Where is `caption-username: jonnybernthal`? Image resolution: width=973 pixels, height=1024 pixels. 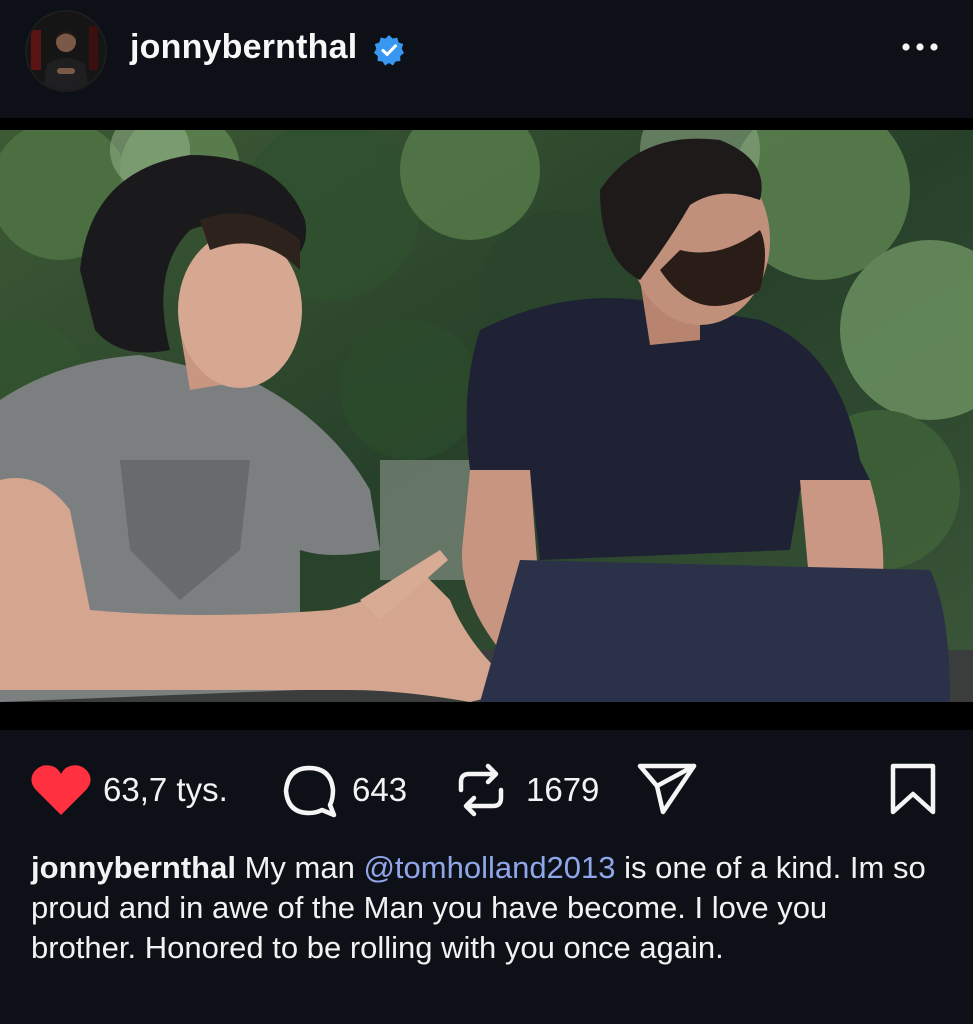 caption-username: jonnybernthal is located at coordinates (133, 867).